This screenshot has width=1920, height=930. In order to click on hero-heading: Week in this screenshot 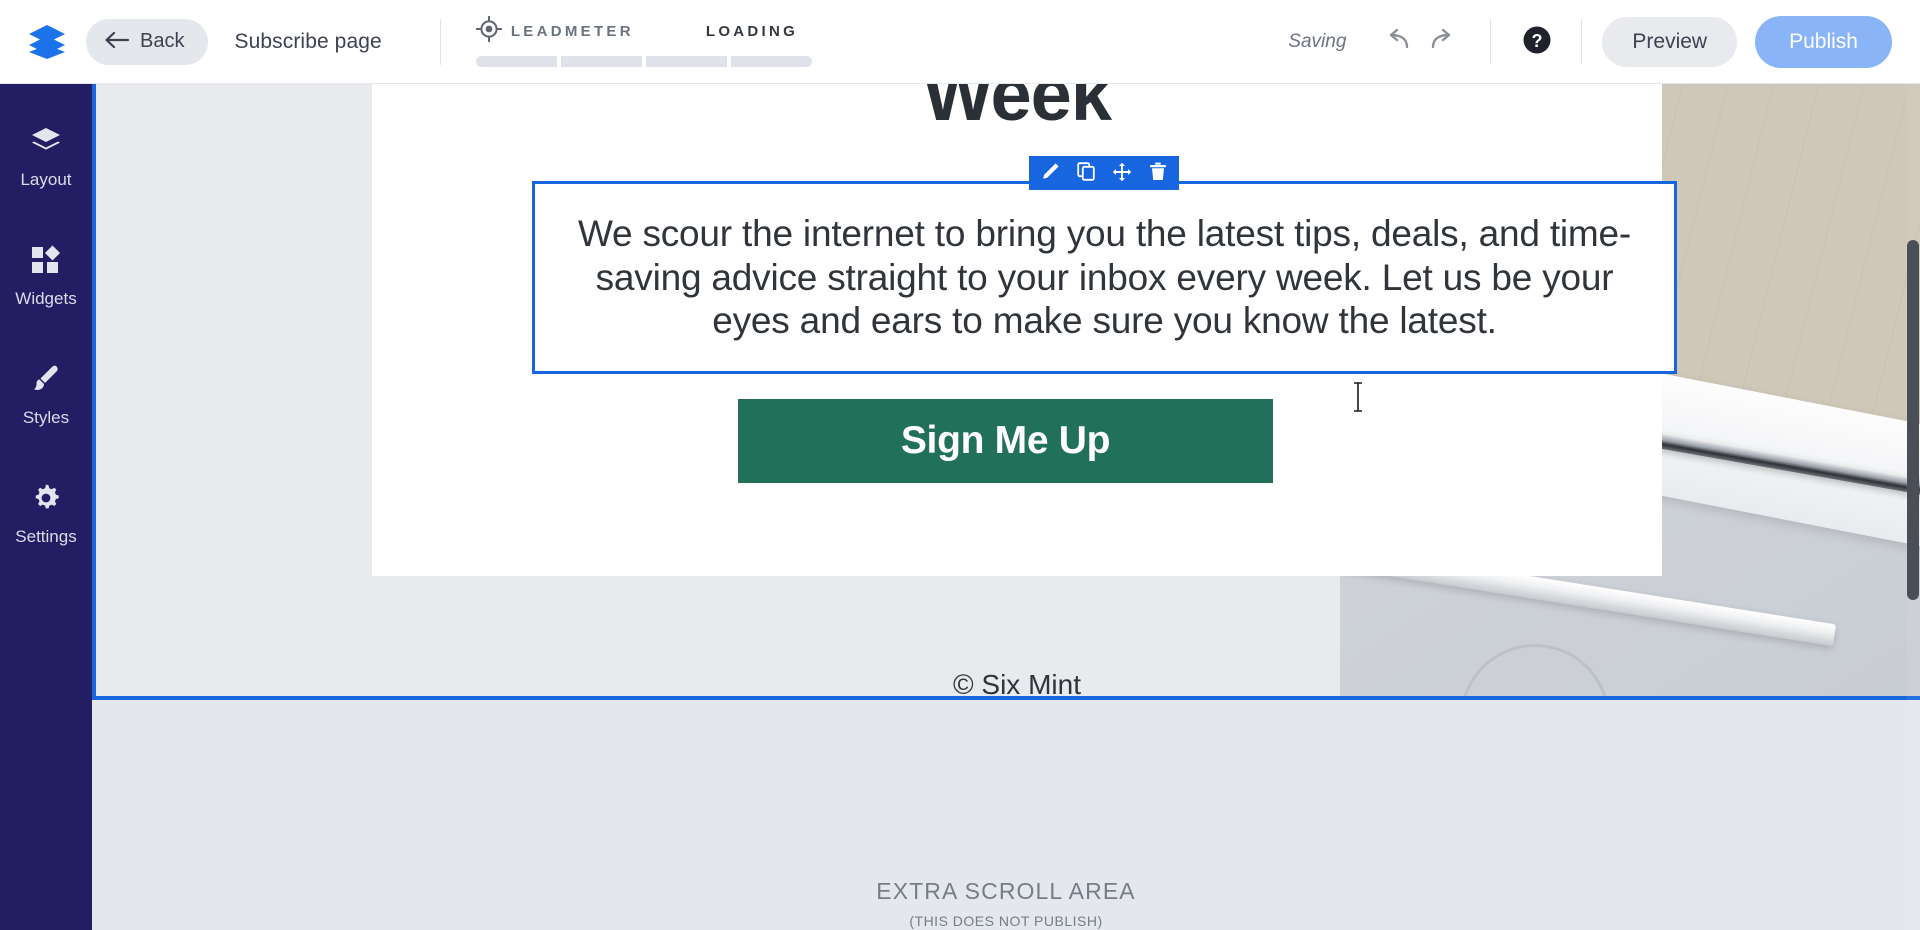, I will do `click(1017, 110)`.